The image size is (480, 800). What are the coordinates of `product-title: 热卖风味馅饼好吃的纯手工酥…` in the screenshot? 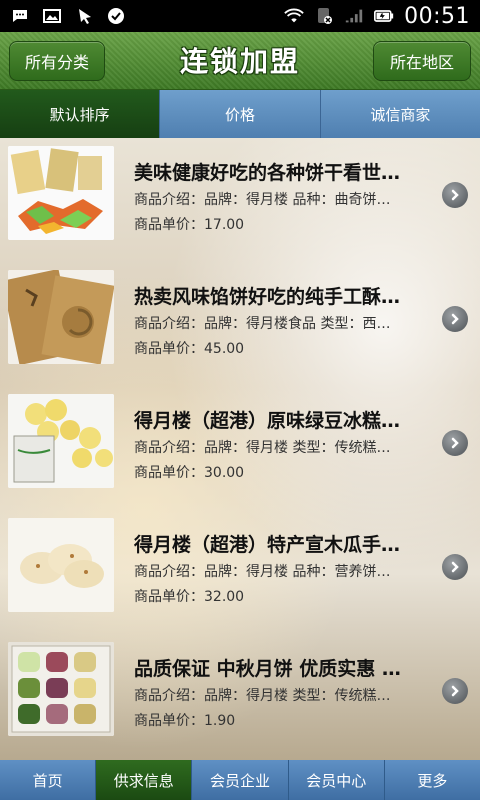 It's located at (267, 297).